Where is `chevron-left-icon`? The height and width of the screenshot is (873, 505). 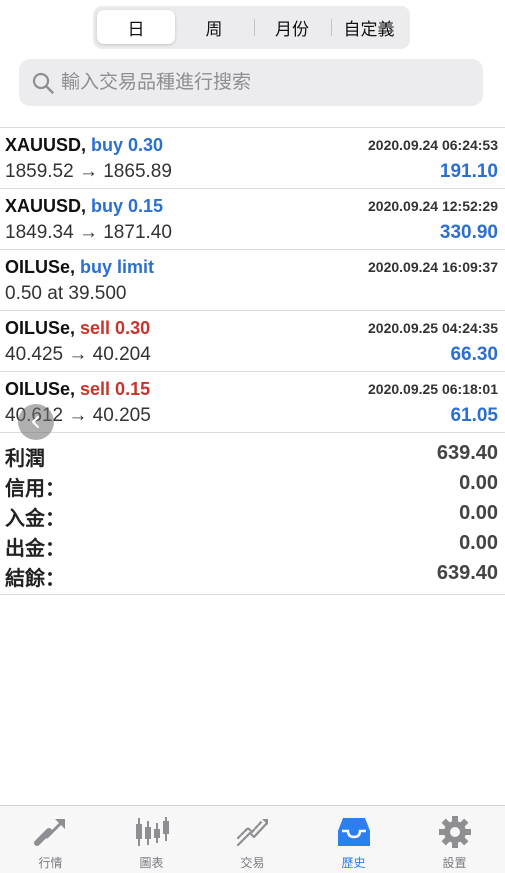 chevron-left-icon is located at coordinates (35, 422).